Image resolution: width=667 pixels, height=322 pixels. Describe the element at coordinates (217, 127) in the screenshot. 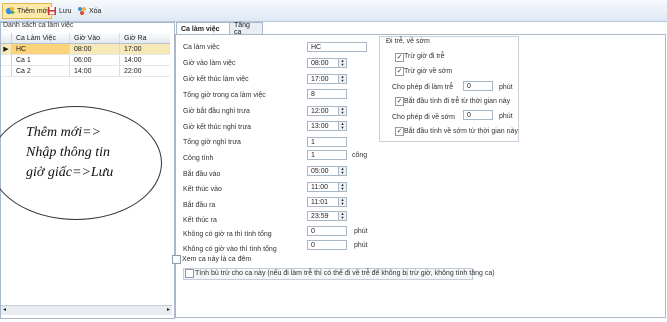

I see `label-ket-thuc-nghi: Giờ kết thúc nghỉ trưa` at that location.